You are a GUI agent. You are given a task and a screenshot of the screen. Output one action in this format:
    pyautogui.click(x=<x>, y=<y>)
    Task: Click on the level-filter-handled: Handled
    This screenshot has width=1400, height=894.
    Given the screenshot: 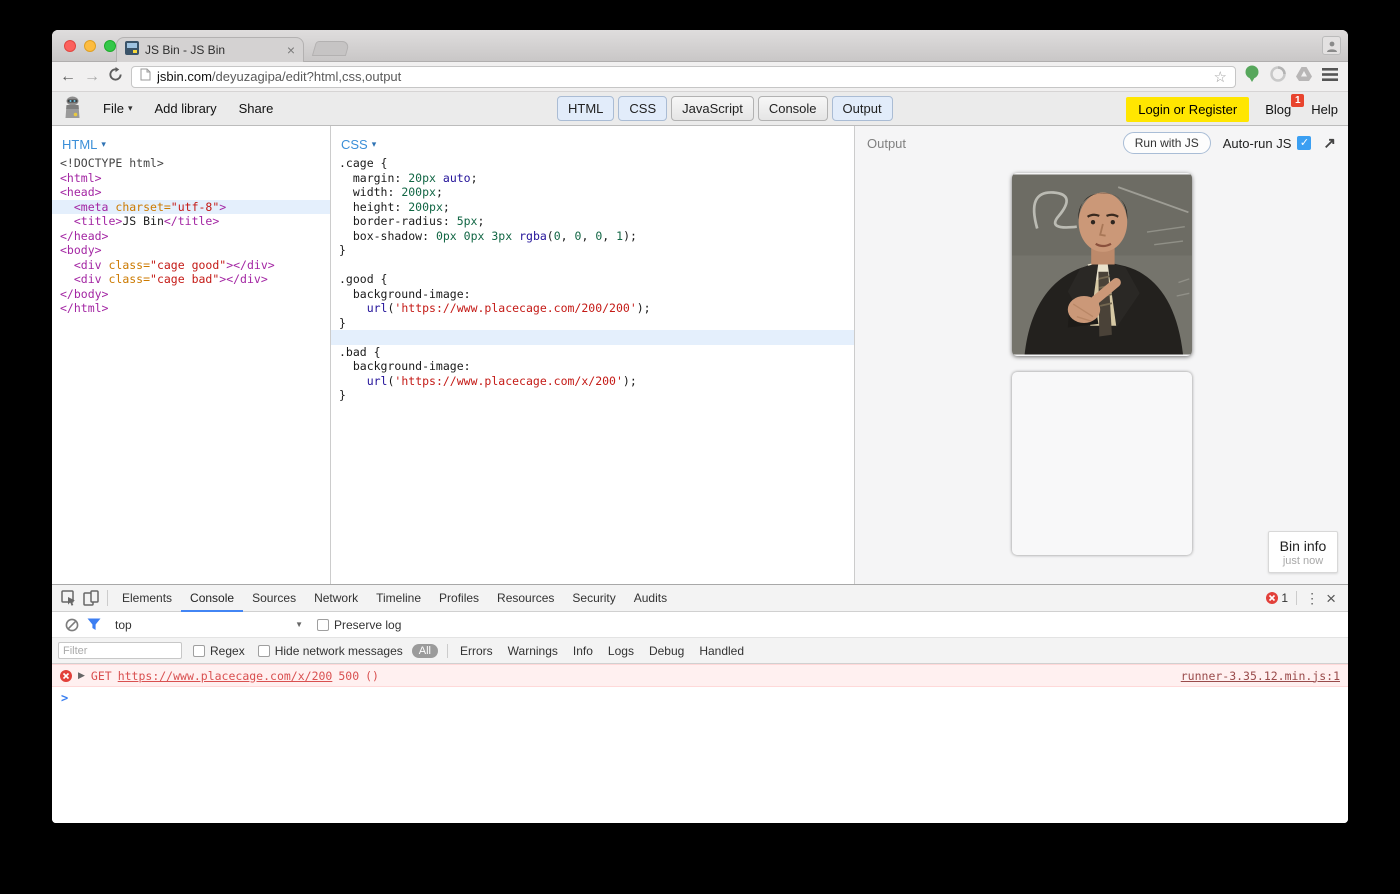 What is the action you would take?
    pyautogui.click(x=721, y=651)
    